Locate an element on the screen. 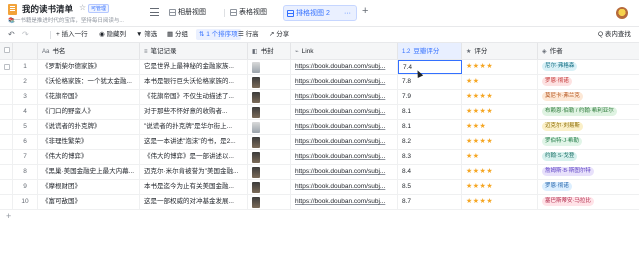  rating-cell: ★★★ is located at coordinates (500, 127).